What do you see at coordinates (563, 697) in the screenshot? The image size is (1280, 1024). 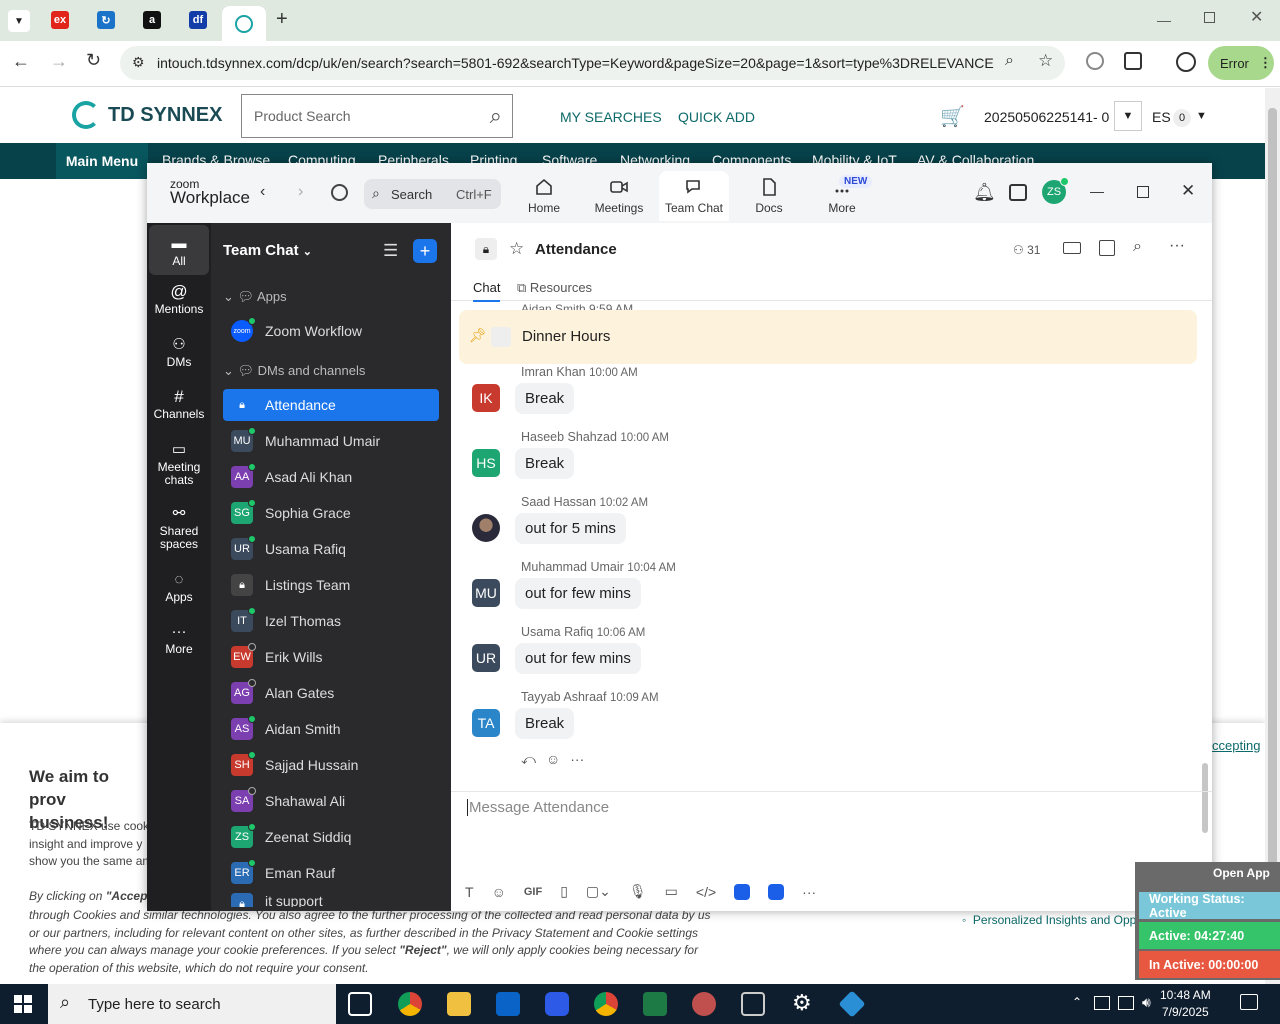 I see `sender-name: Tayyab Ashraaf` at bounding box center [563, 697].